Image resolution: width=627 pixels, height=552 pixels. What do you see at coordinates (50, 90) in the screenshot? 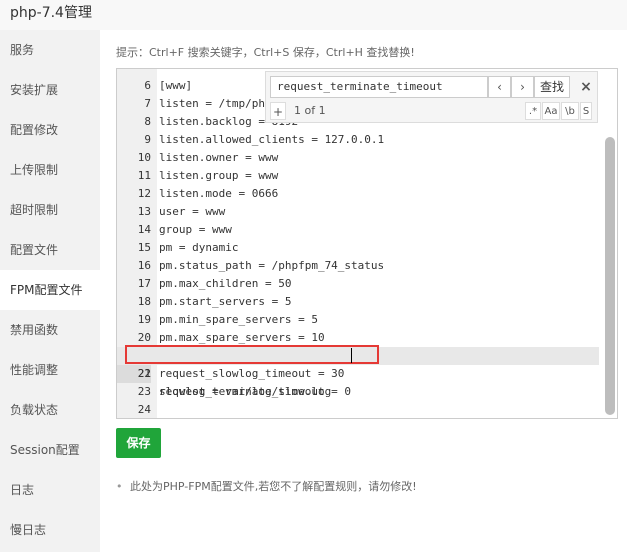
I see `sidebar-item-install-extensions: 安装扩展` at bounding box center [50, 90].